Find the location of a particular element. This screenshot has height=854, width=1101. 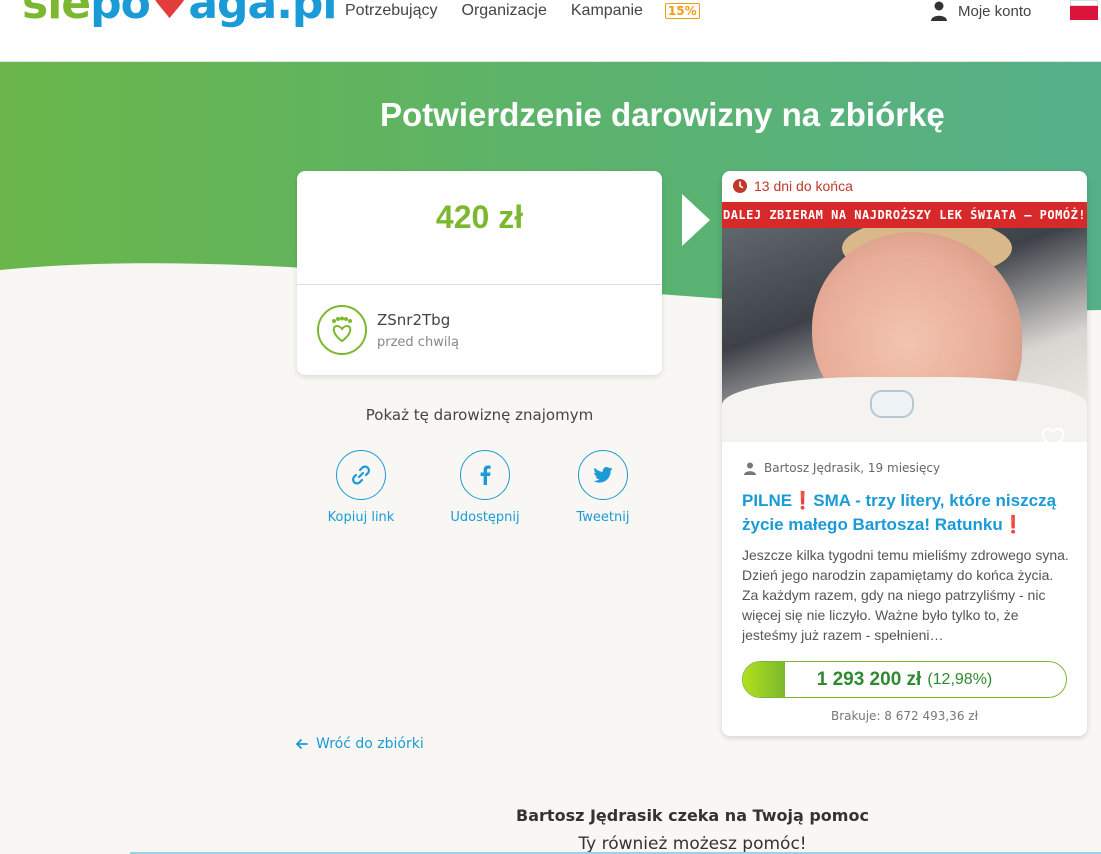

back-to-campaign-link: Wróć do zbiórki is located at coordinates (360, 744).